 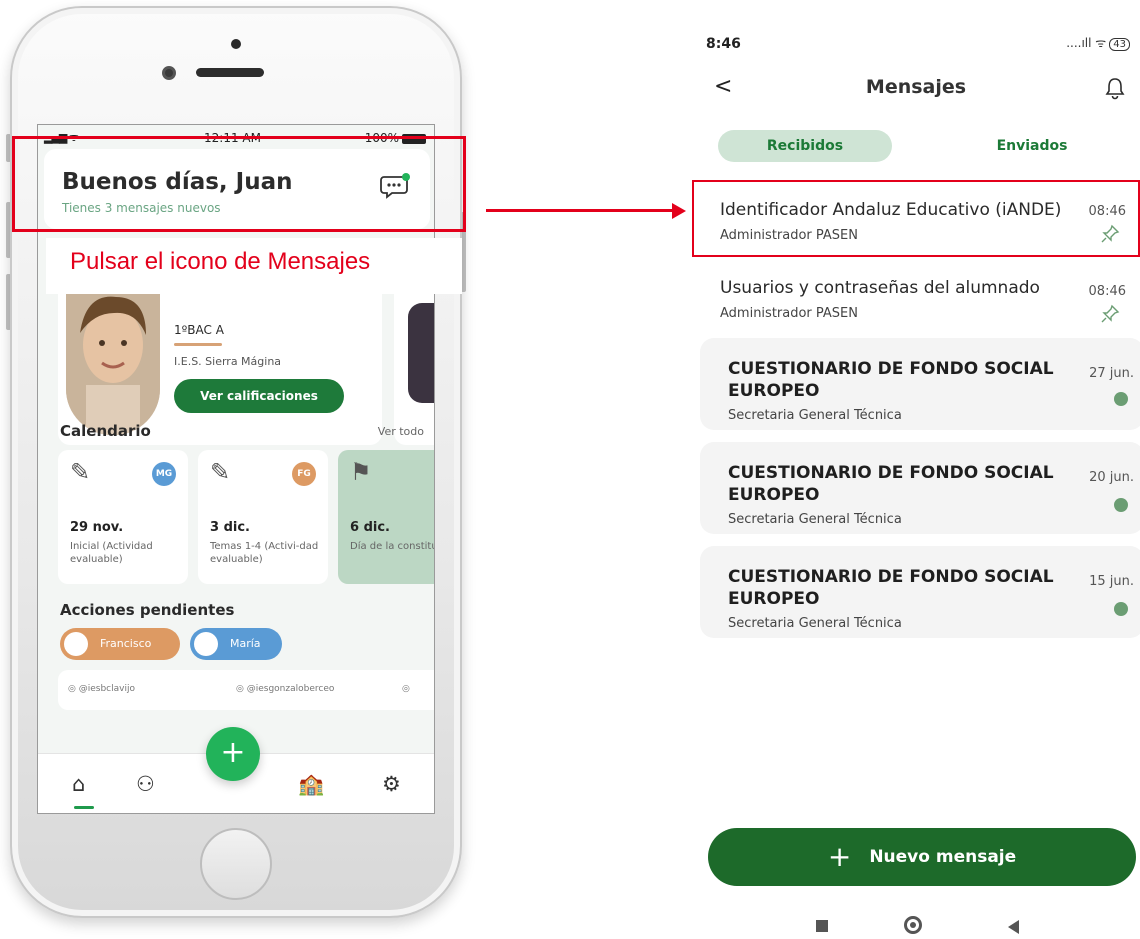 I want to click on callout-arrow, so click(x=581, y=210).